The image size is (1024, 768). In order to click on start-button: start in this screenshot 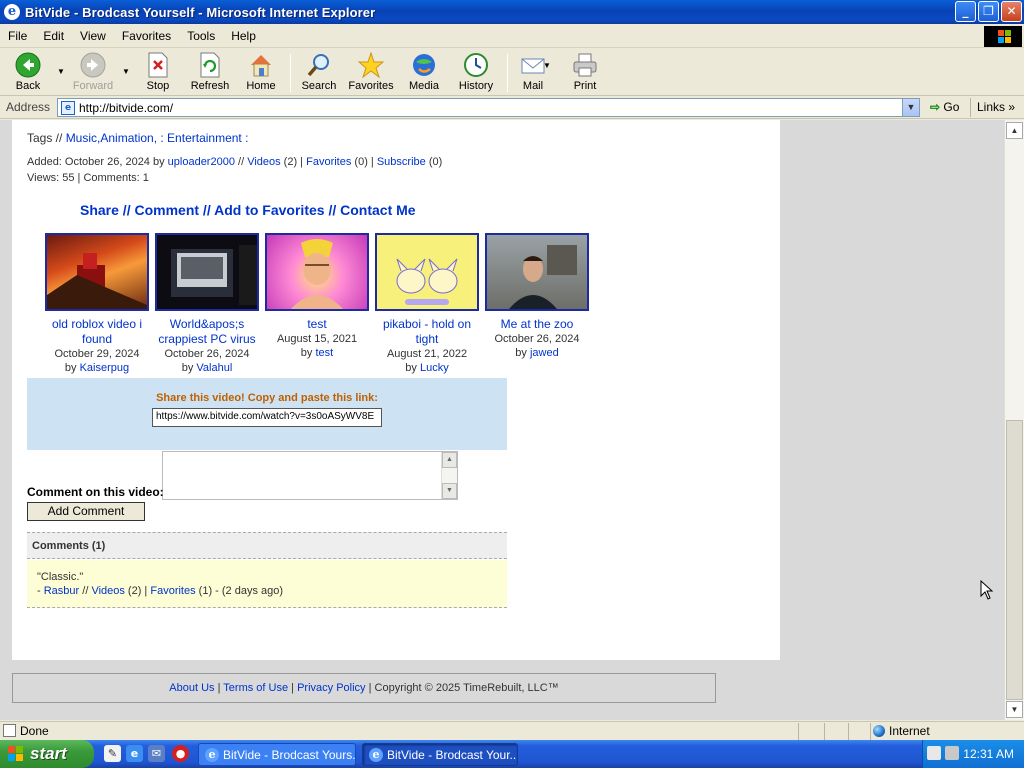, I will do `click(47, 754)`.